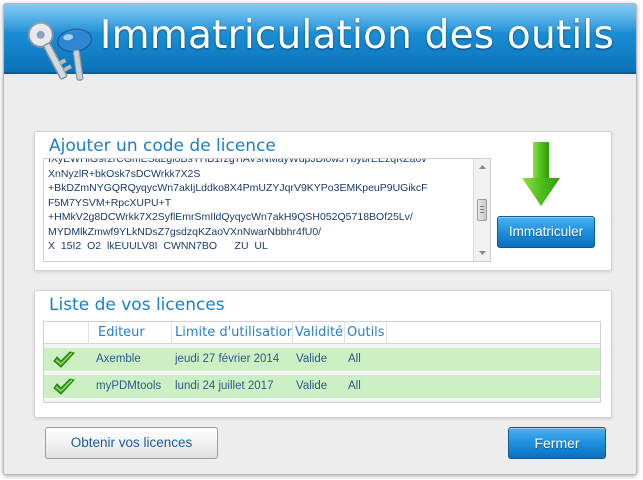 This screenshot has height=480, width=643. I want to click on row-editor: myPDMtools, so click(129, 386).